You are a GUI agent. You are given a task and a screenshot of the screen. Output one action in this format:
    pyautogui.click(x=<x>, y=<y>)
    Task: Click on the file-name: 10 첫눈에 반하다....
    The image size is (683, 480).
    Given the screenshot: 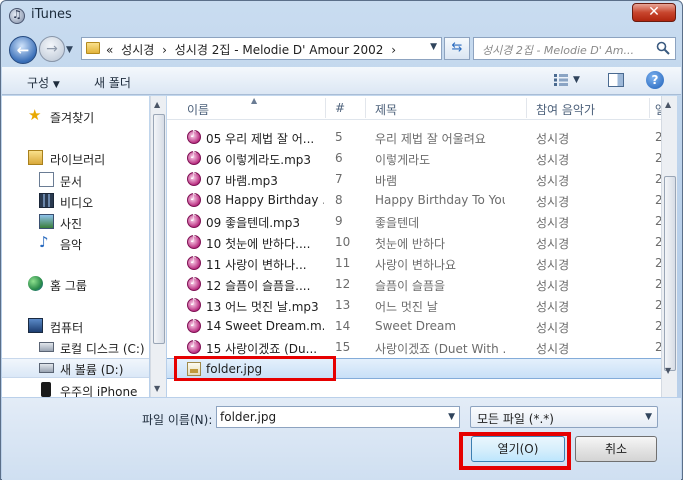 What is the action you would take?
    pyautogui.click(x=258, y=244)
    